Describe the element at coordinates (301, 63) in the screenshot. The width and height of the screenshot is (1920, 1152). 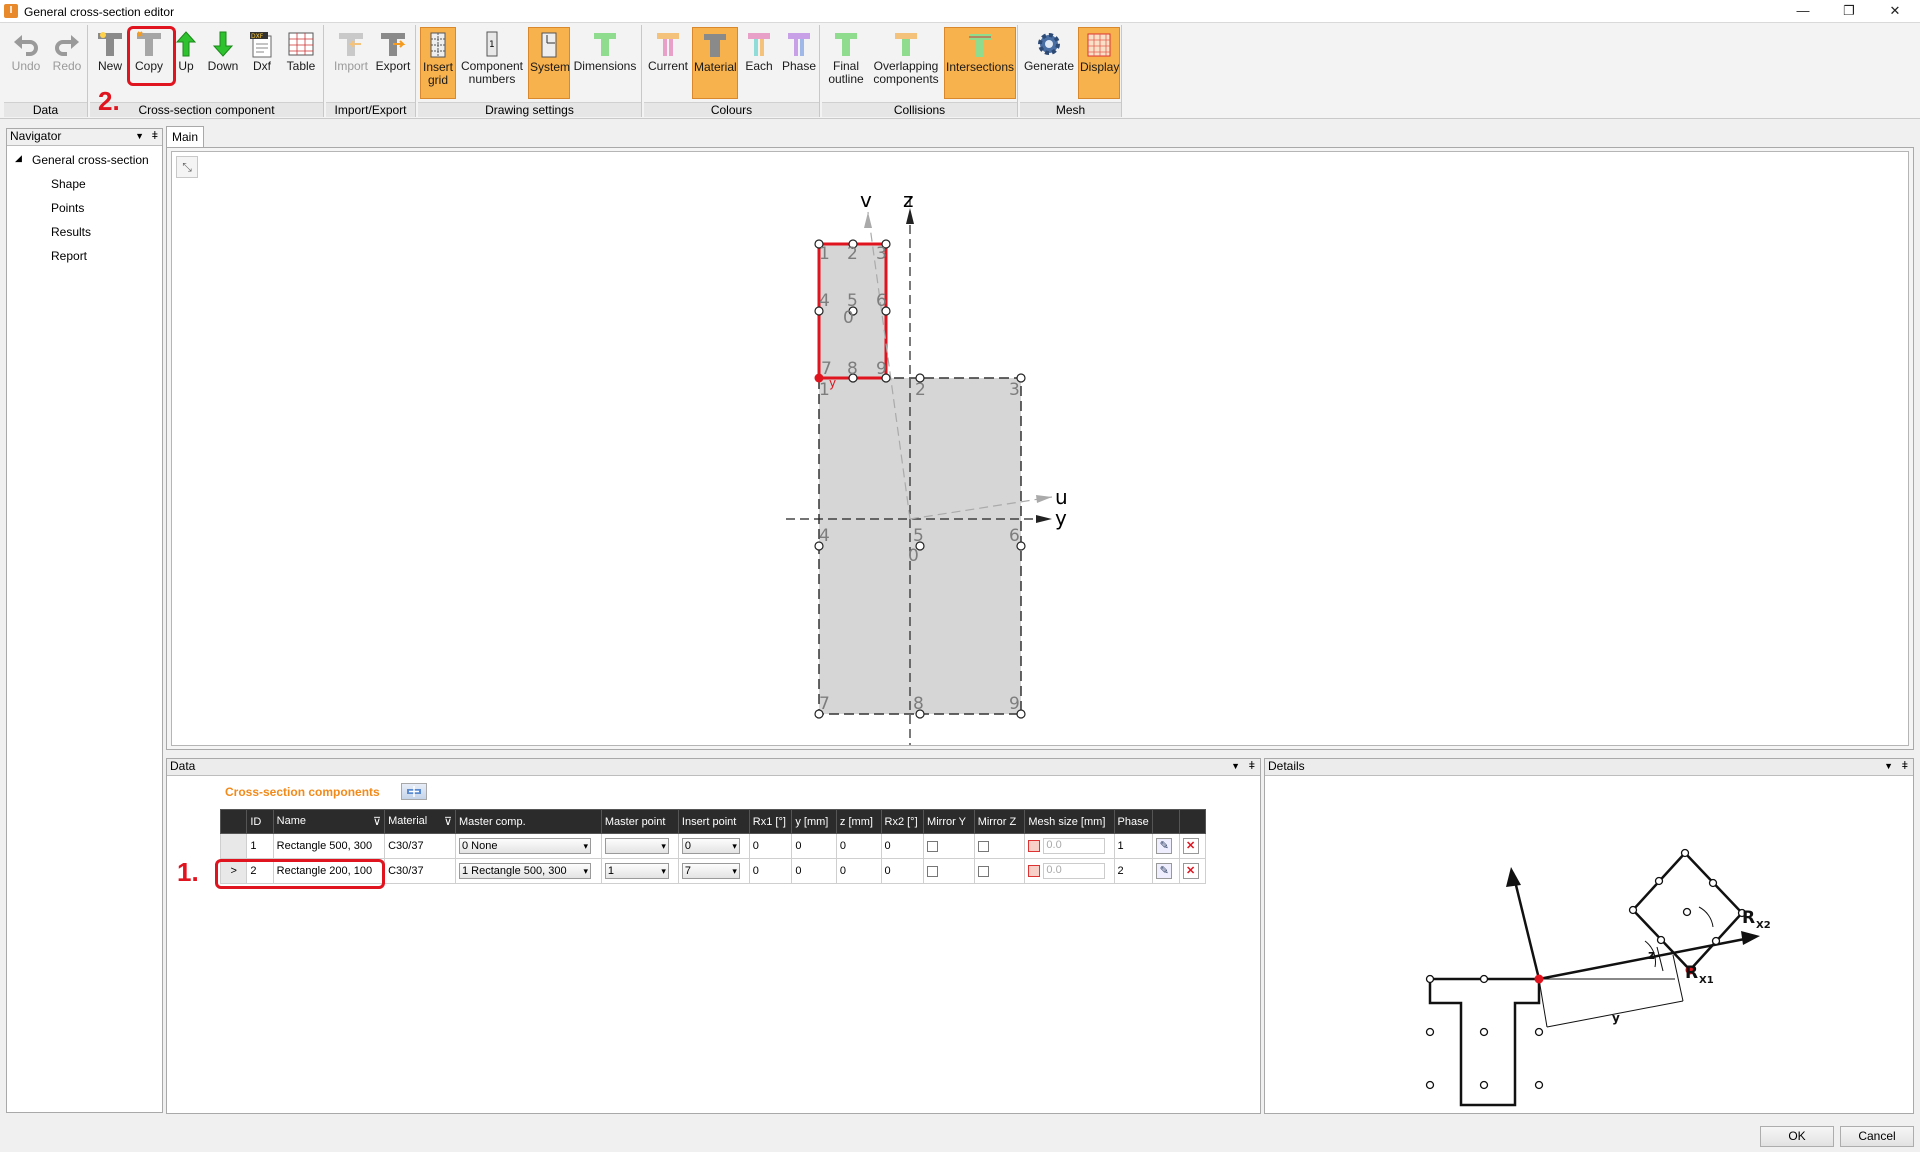
I see `table-button: Table` at that location.